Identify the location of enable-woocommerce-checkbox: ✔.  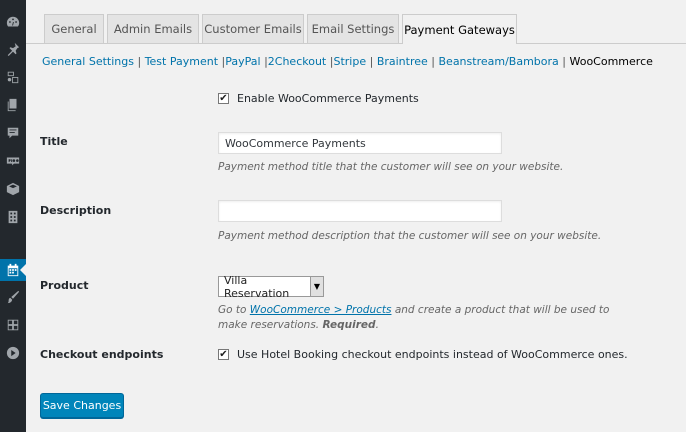
(223, 98).